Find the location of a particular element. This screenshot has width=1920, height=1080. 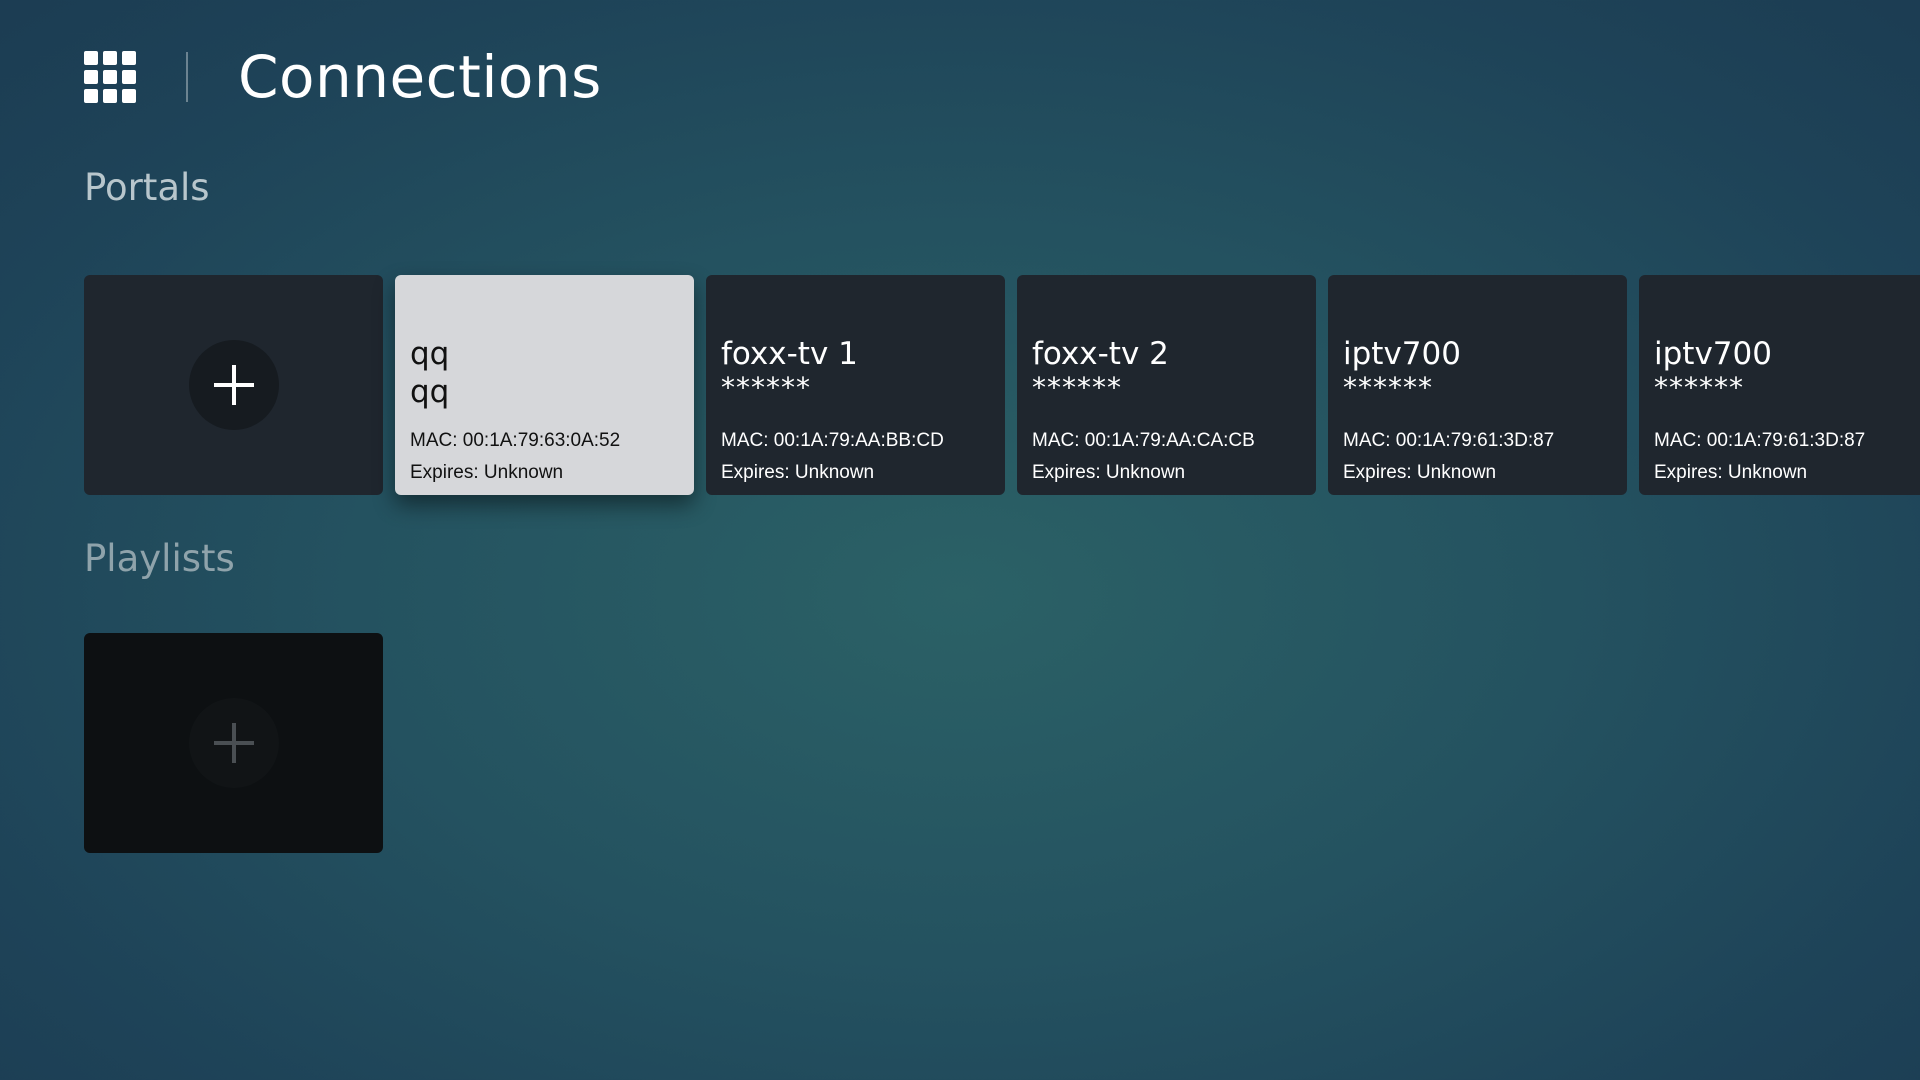

add-playlist-circle is located at coordinates (233, 743).